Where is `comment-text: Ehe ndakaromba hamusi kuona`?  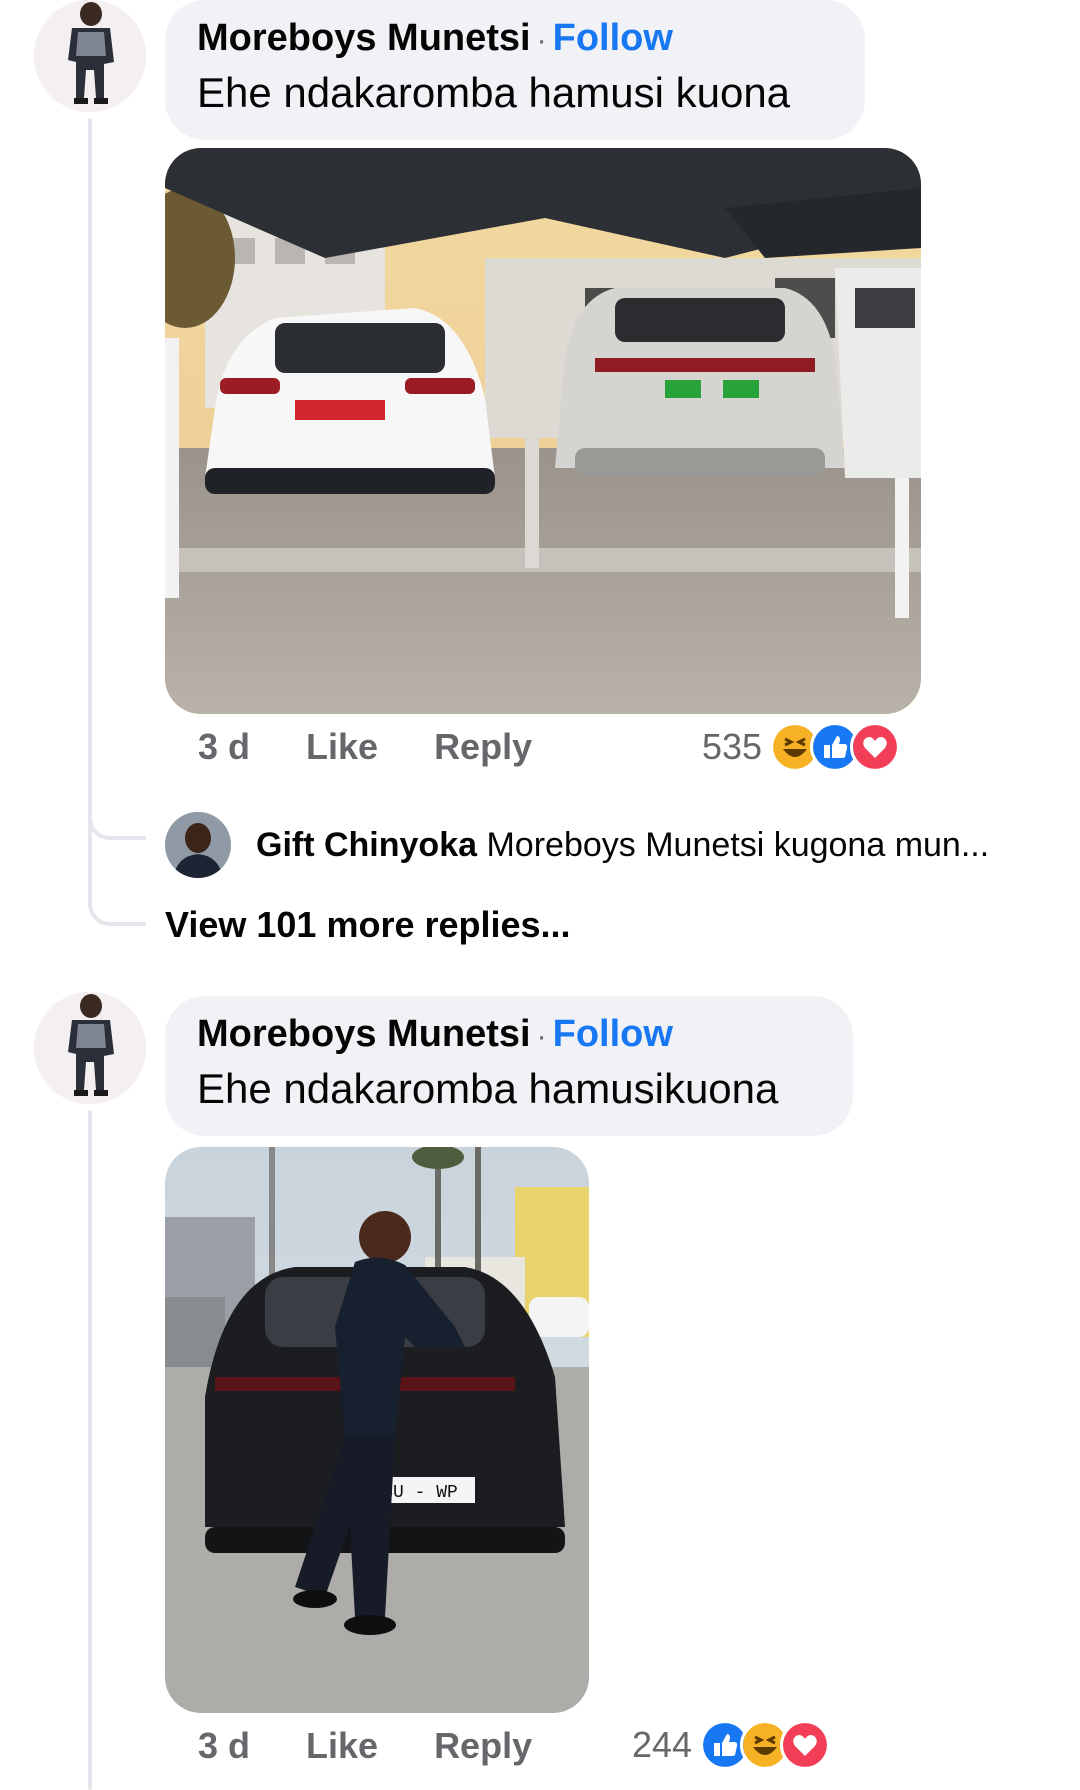 comment-text: Ehe ndakaromba hamusi kuona is located at coordinates (494, 92).